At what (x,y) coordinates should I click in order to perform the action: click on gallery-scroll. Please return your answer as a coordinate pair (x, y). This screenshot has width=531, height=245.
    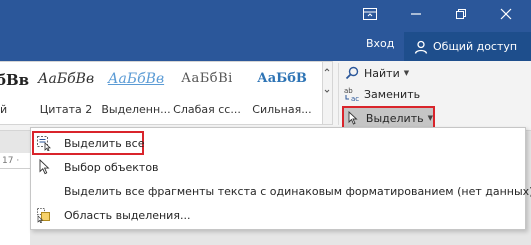
    Looking at the image, I should click on (328, 93).